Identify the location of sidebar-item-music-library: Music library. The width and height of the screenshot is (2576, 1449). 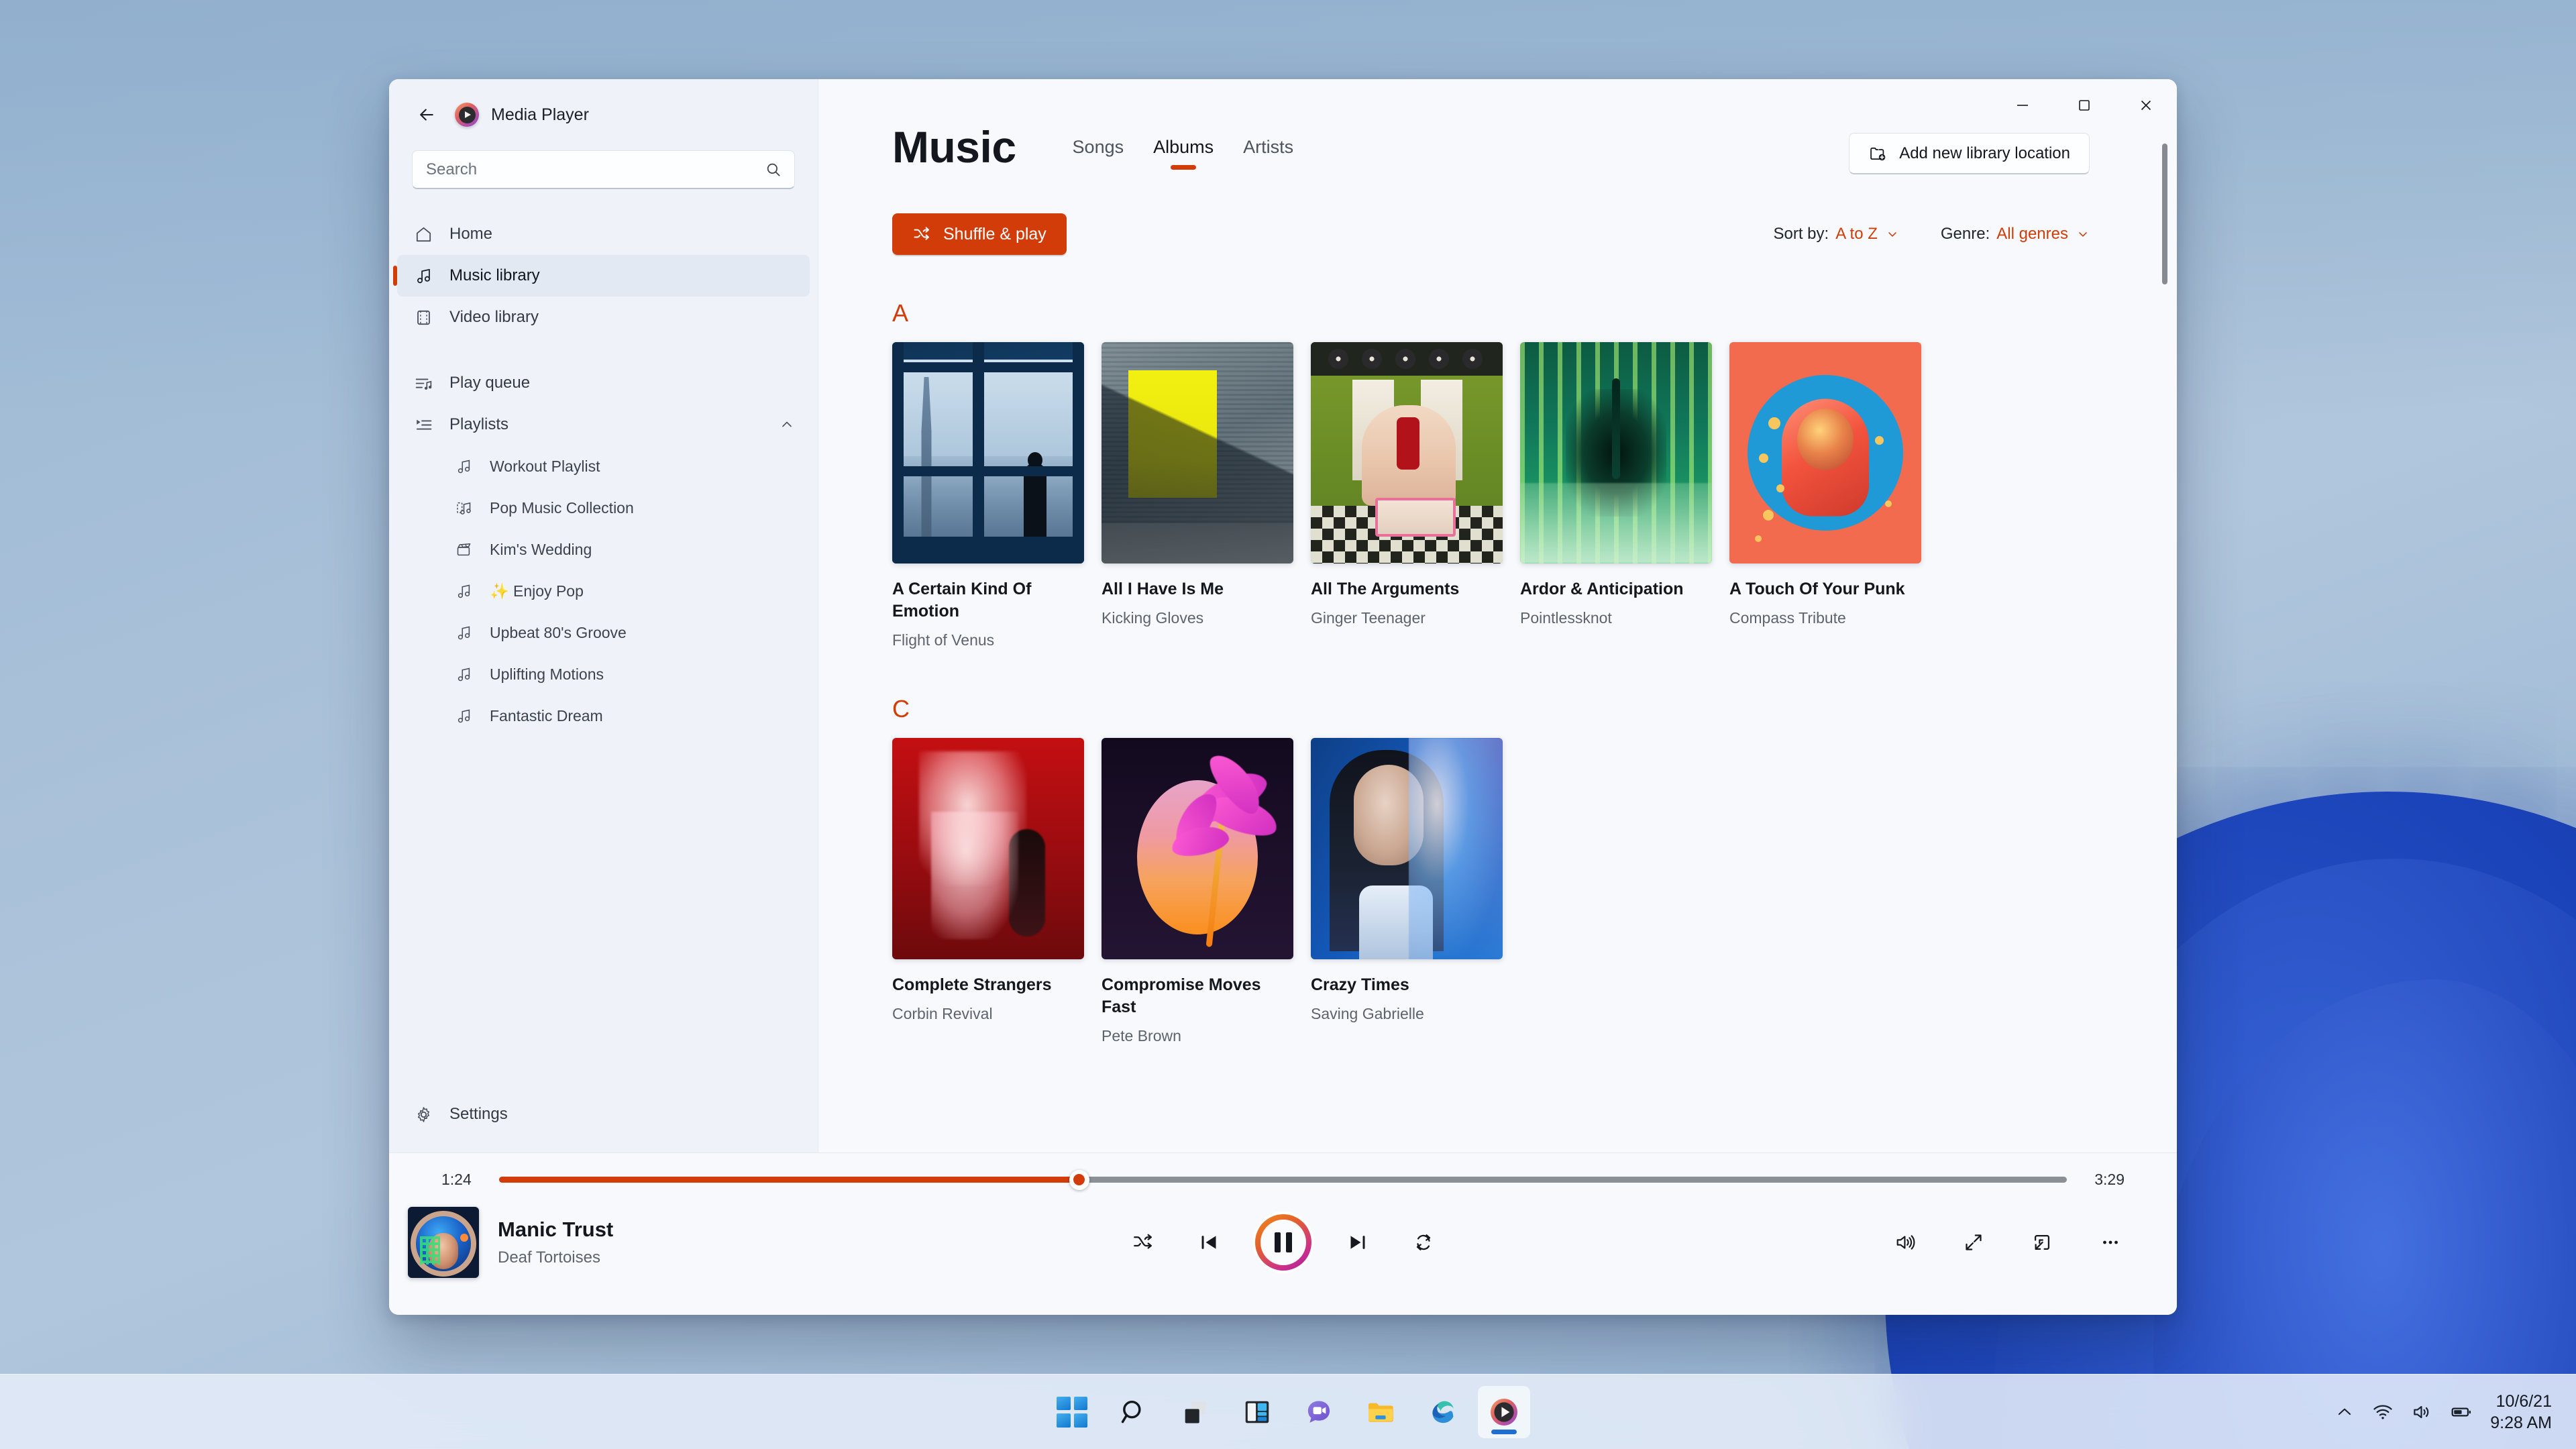
(603, 276).